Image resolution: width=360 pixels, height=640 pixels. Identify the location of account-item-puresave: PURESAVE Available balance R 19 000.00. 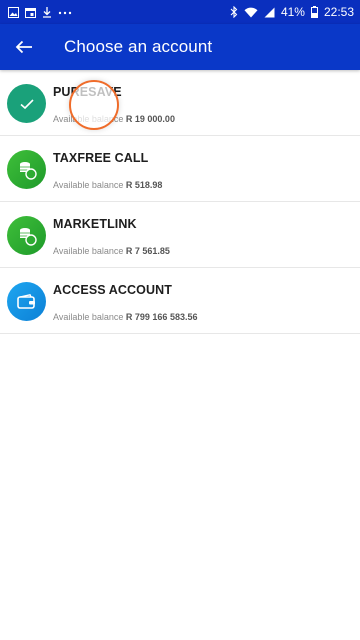
(180, 103).